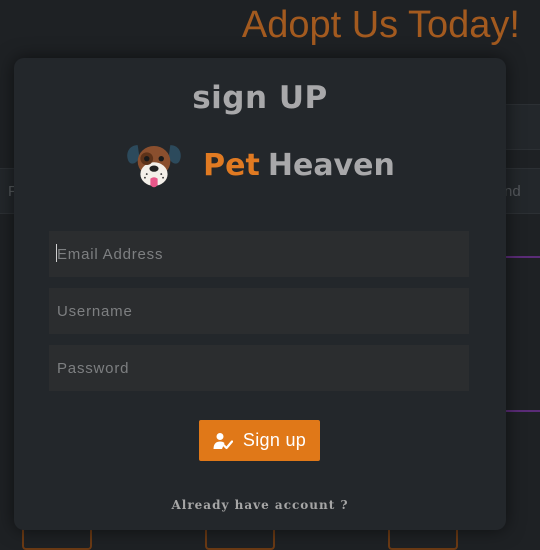 The image size is (540, 550). I want to click on username-input, so click(259, 311).